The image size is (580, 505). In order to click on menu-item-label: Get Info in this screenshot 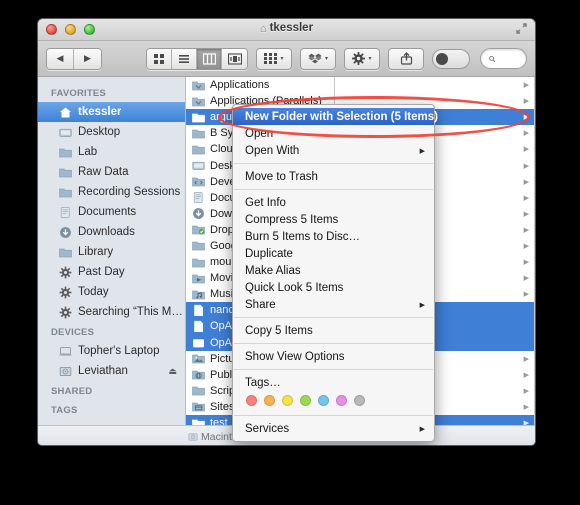, I will do `click(265, 202)`.